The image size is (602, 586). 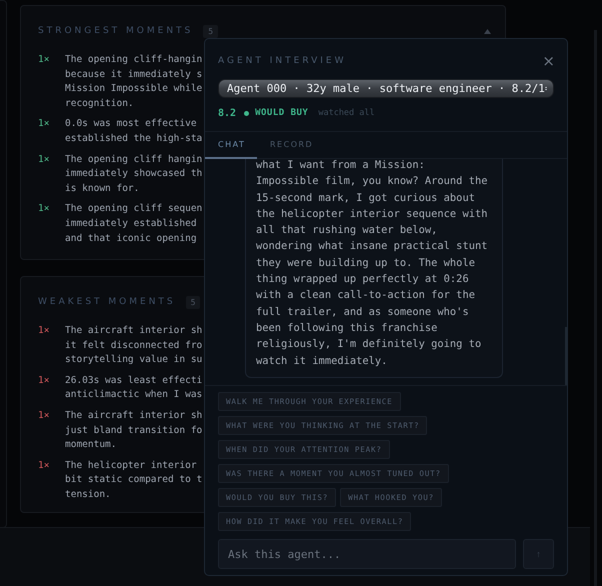 I want to click on close-button: ×, so click(x=548, y=61).